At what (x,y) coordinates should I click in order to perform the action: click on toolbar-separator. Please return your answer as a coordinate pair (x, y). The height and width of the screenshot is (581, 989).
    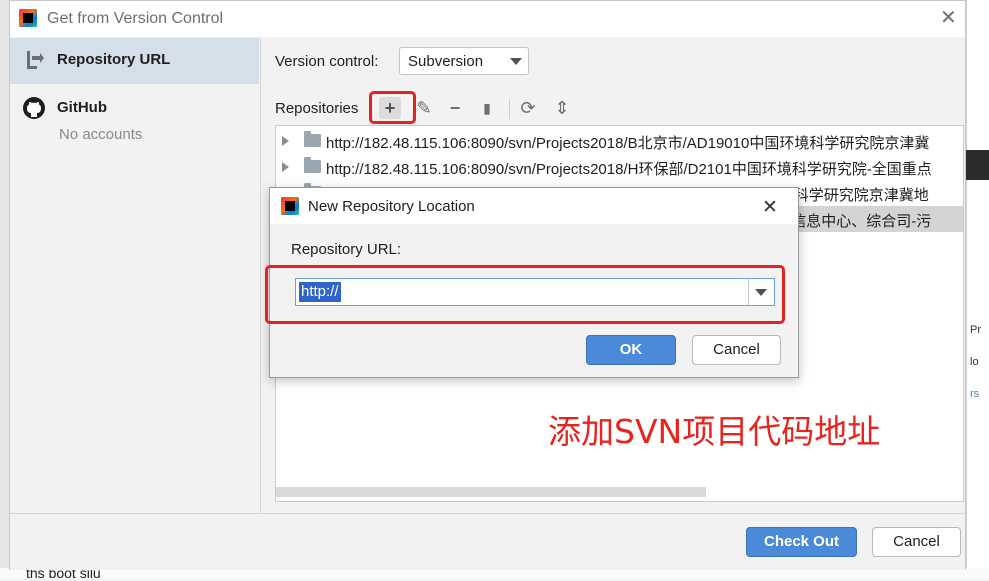
    Looking at the image, I should click on (509, 109).